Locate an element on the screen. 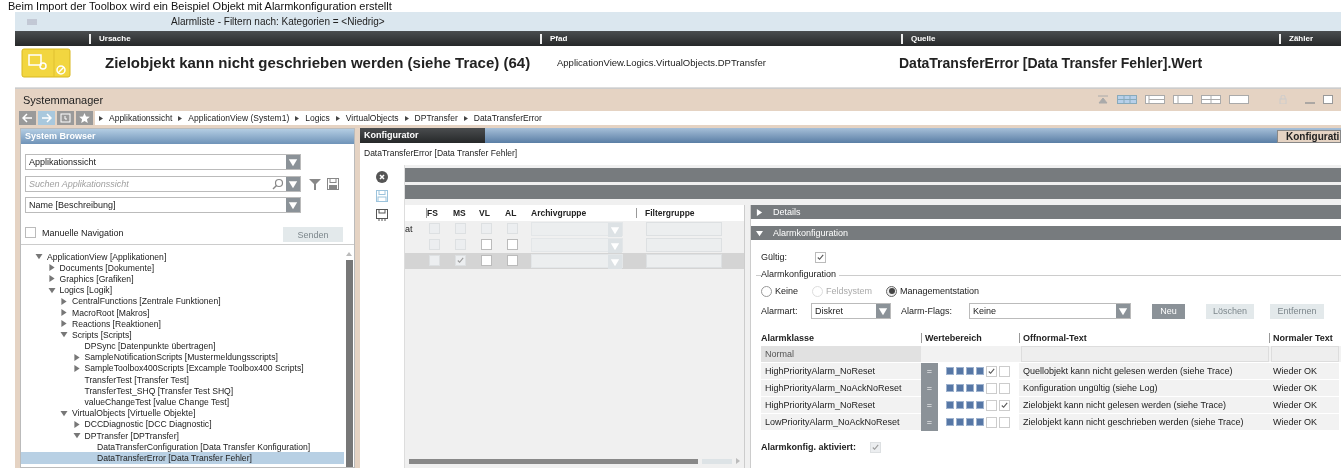 The height and width of the screenshot is (468, 1341). tree-item: ApplicationView [Applikationen] is located at coordinates (182, 257).